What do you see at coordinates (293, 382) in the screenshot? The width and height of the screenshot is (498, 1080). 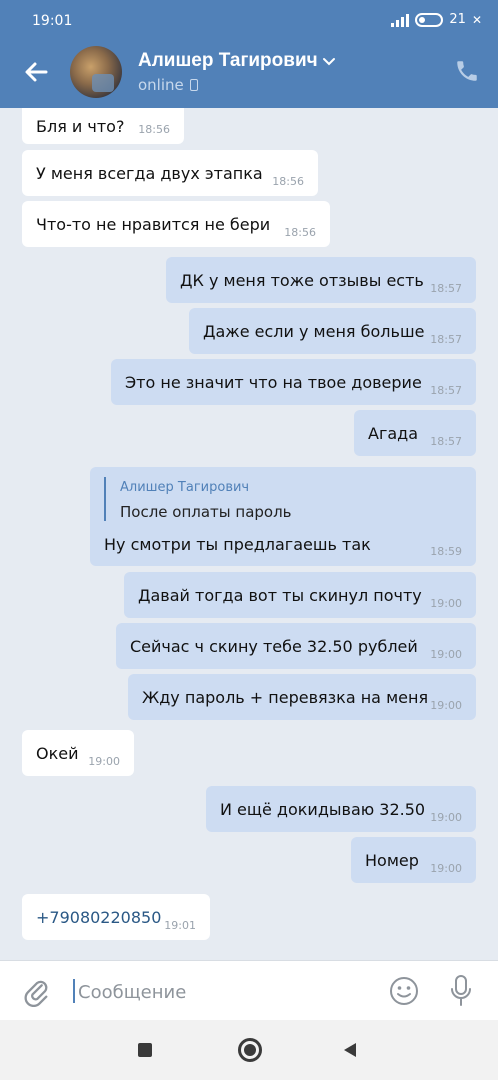 I see `message-outgoing: Это не значит что на твое доверие 18:57` at bounding box center [293, 382].